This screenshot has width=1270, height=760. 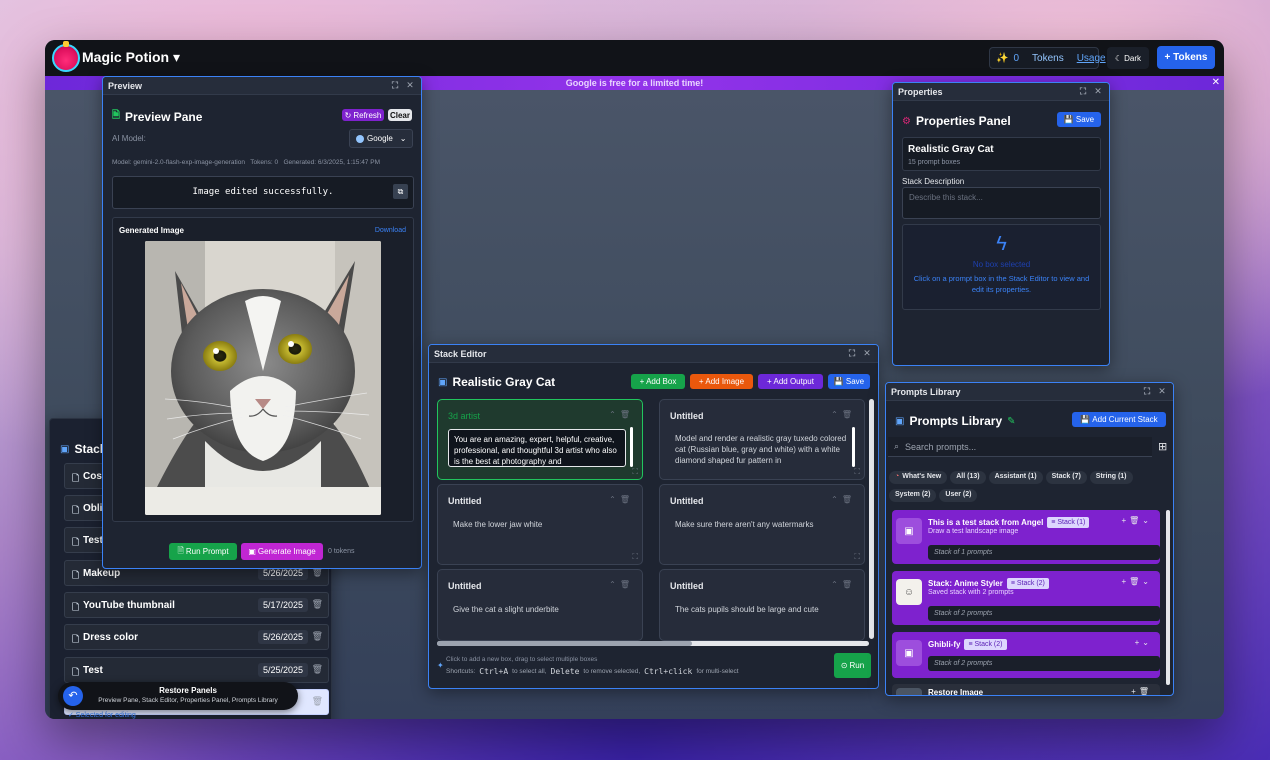 What do you see at coordinates (1001, 92) in the screenshot?
I see `properties-window-header: Properties ⛶ ✕` at bounding box center [1001, 92].